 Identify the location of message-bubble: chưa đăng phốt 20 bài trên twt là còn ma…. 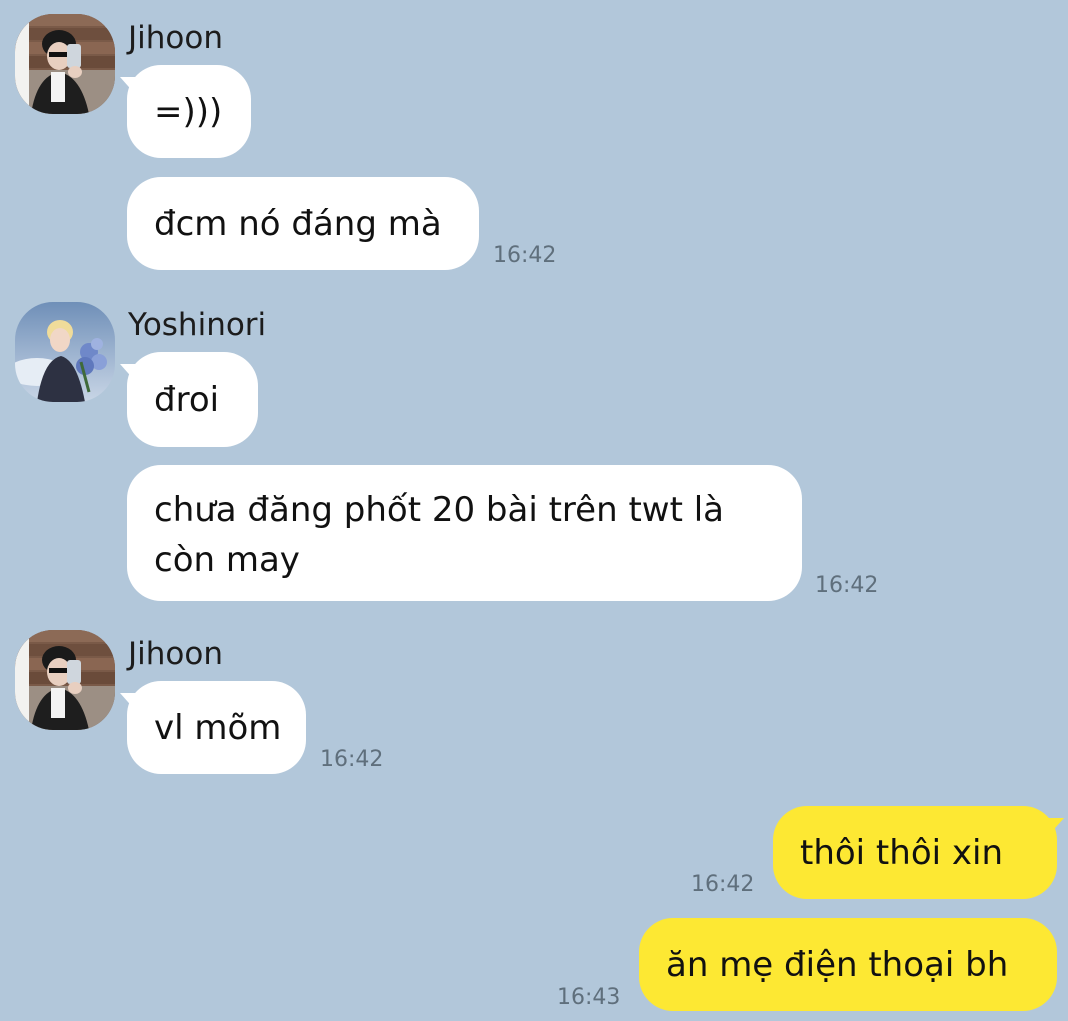
(464, 533).